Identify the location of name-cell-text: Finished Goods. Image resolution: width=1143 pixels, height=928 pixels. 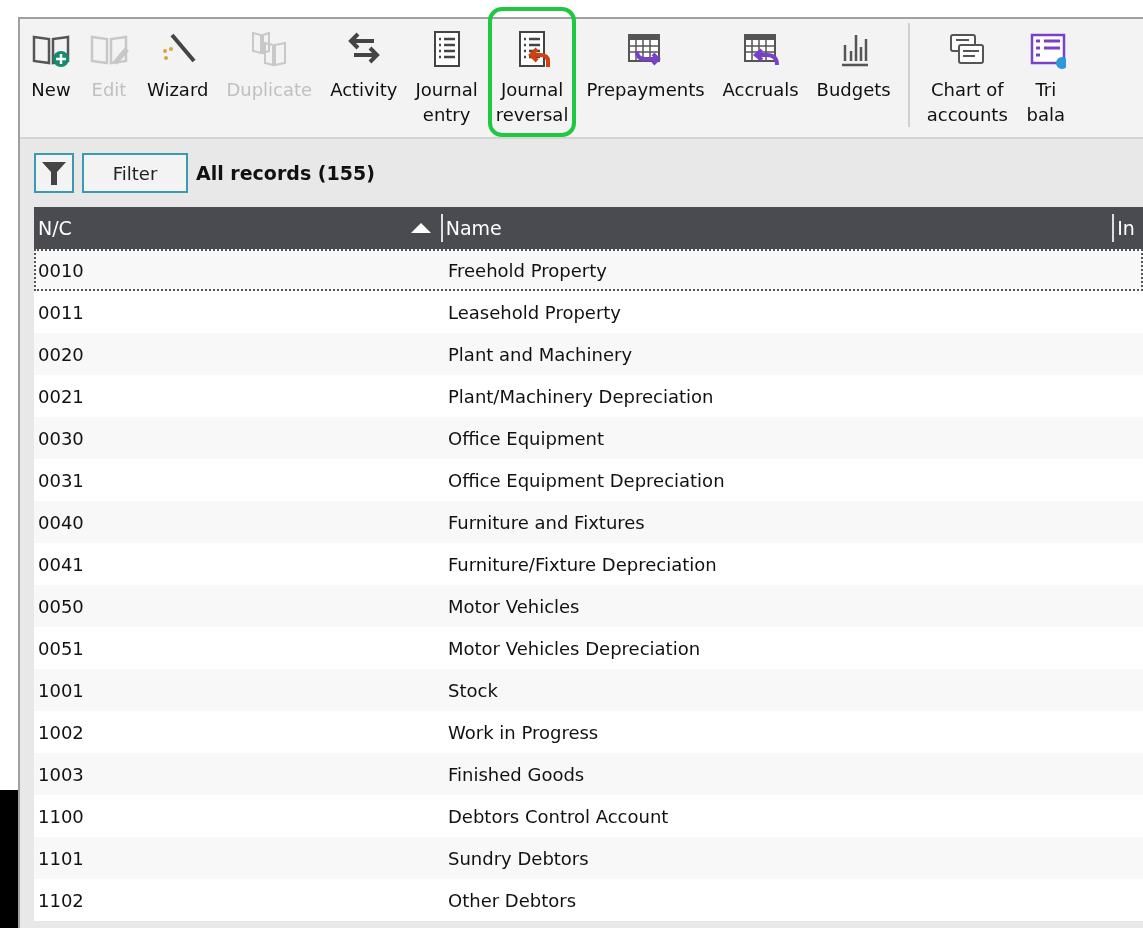
(516, 774).